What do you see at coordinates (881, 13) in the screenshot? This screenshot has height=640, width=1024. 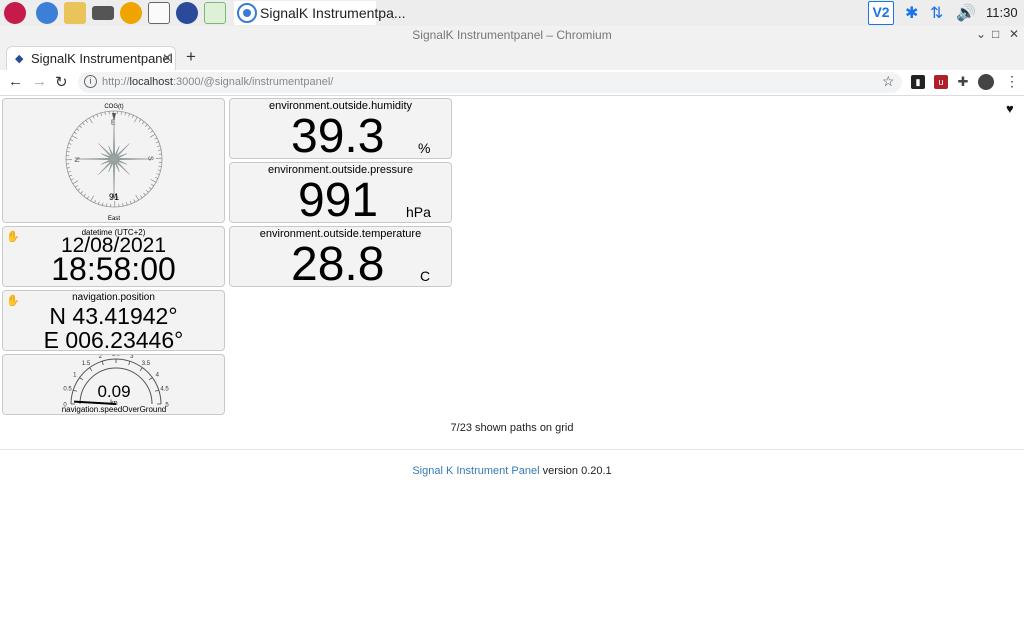 I see `vnc-icon: V2` at bounding box center [881, 13].